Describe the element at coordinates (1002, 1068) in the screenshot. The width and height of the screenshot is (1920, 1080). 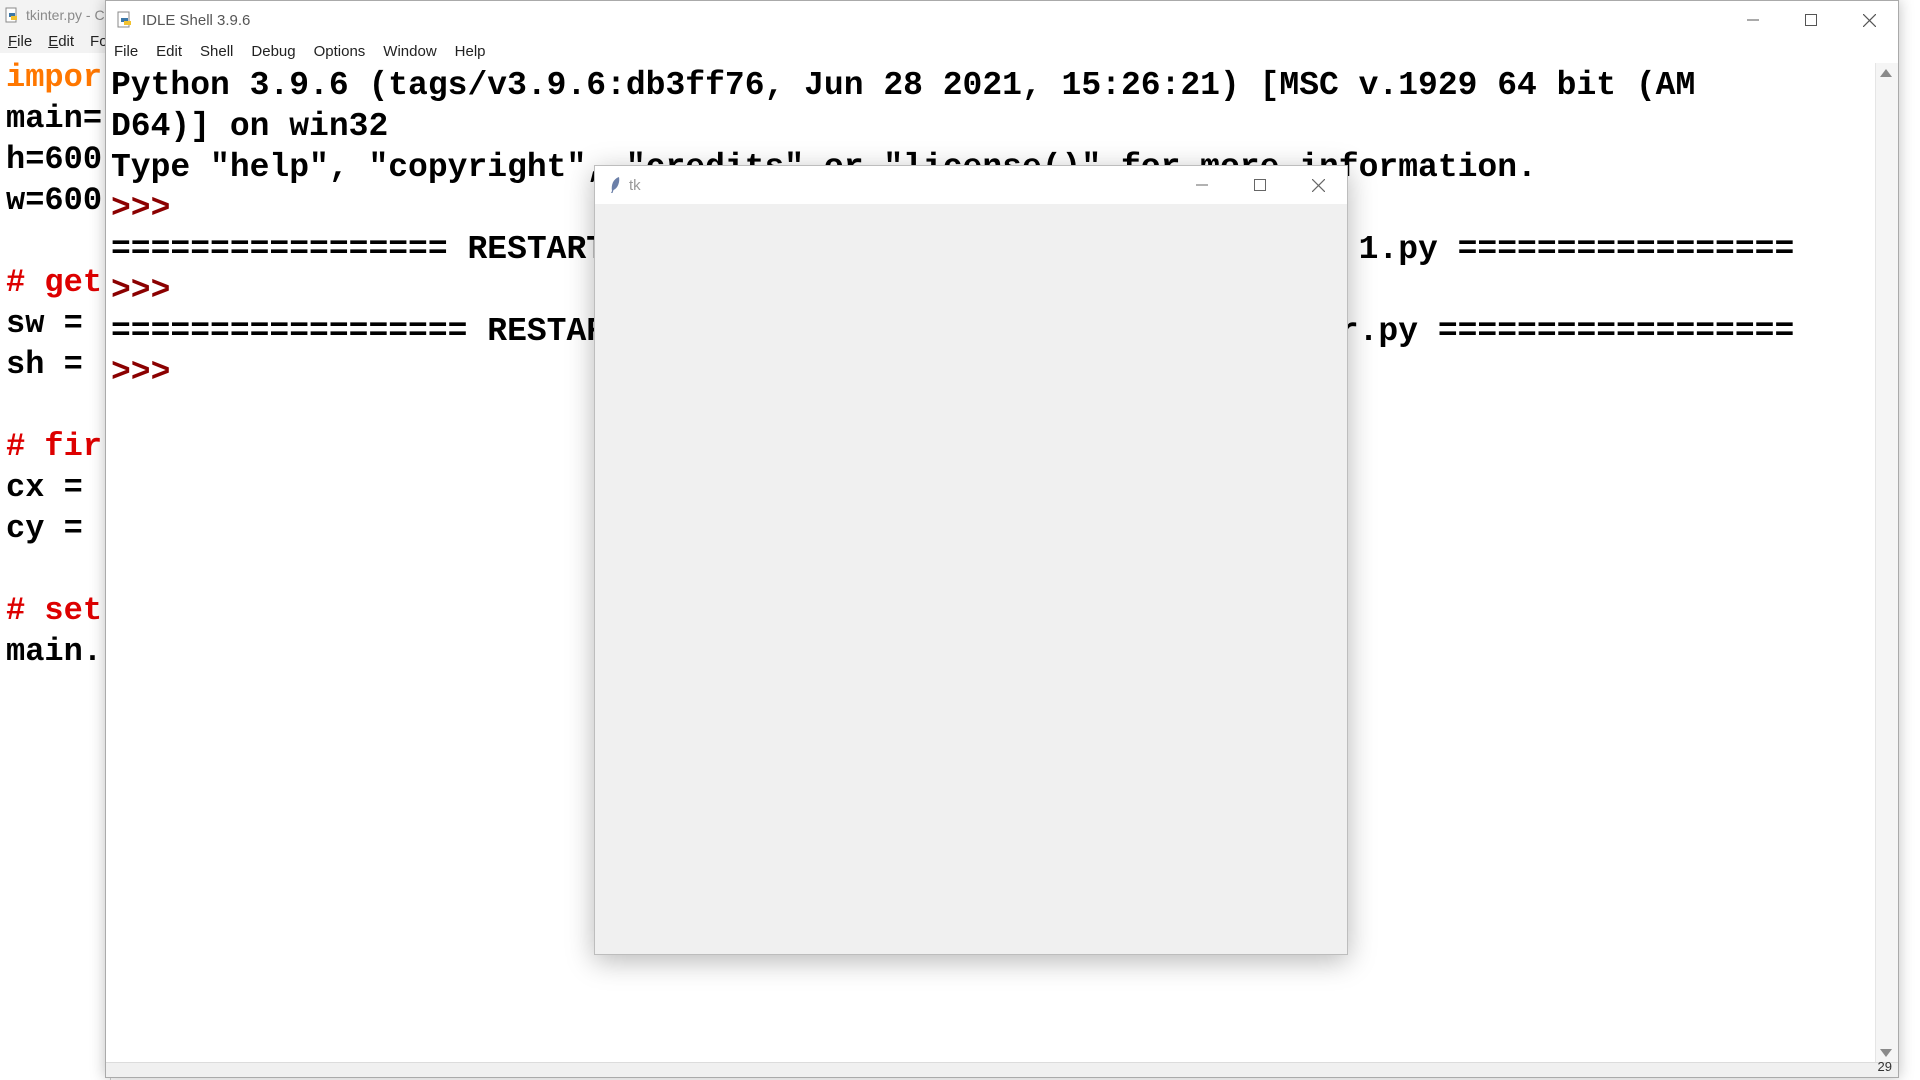
I see `shell-statusbar: 29` at that location.